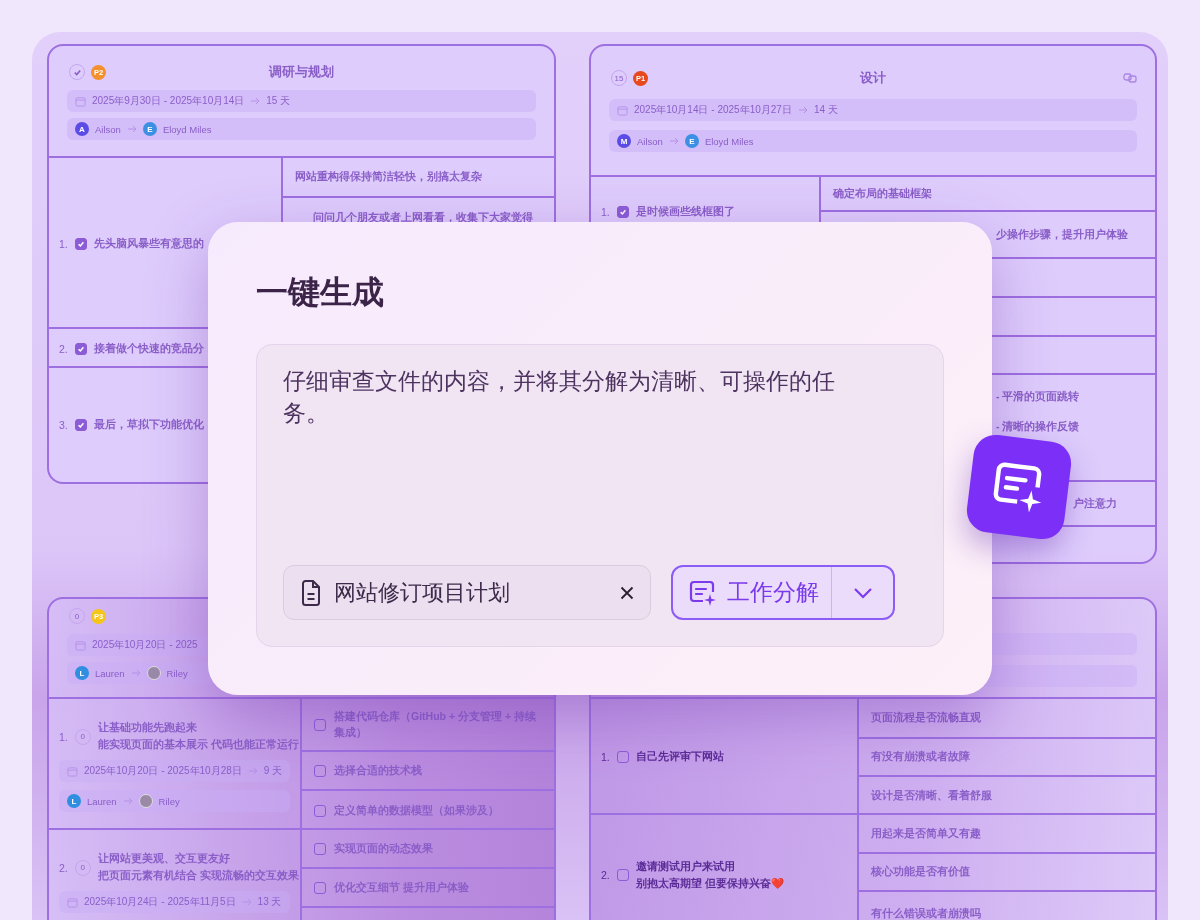 This screenshot has height=920, width=1200. Describe the element at coordinates (685, 866) in the screenshot. I see `task-text: 邀请测试用户来试用` at that location.